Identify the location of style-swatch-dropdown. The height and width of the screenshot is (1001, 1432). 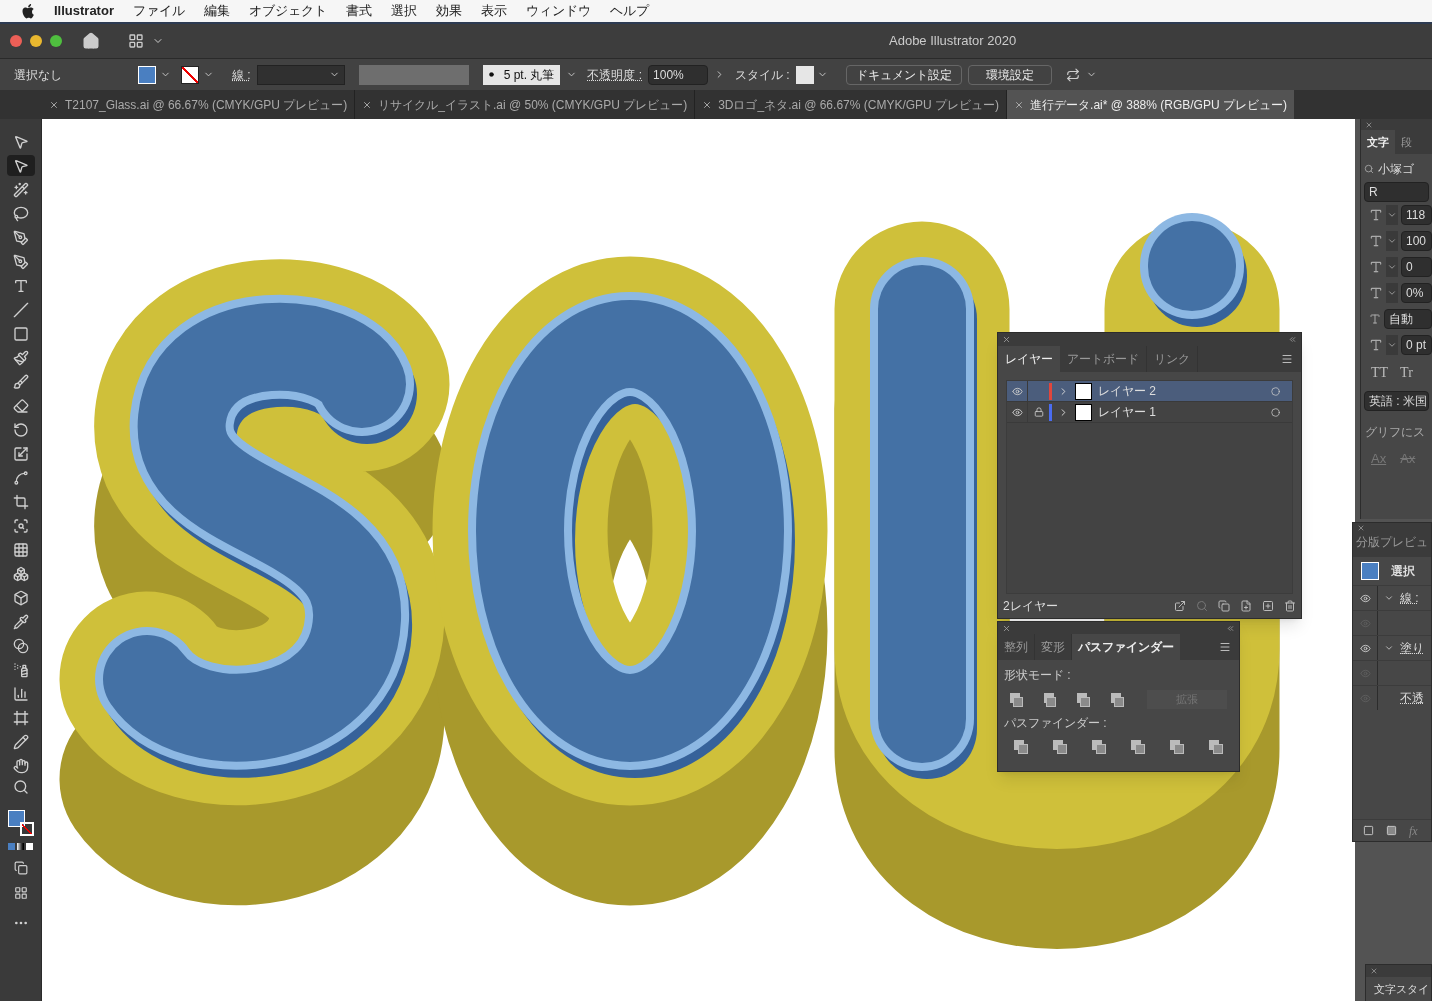
(811, 74).